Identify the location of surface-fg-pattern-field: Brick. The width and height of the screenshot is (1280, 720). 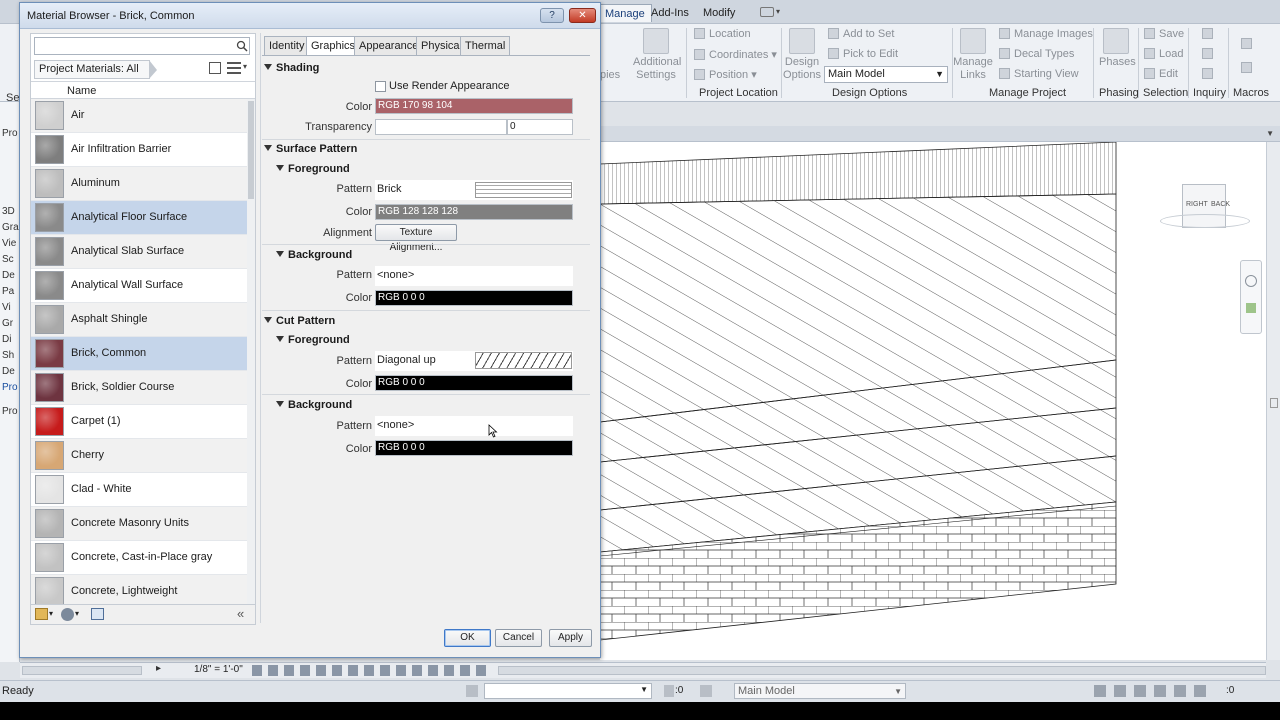
(474, 190).